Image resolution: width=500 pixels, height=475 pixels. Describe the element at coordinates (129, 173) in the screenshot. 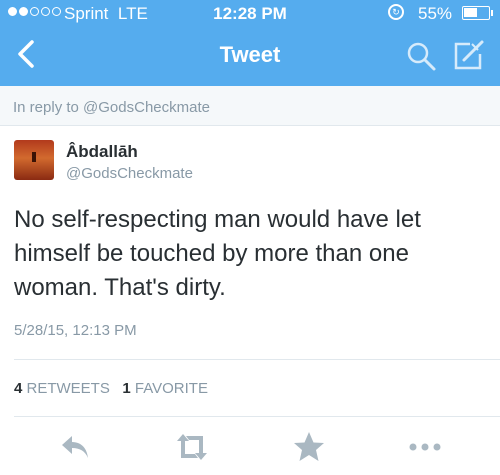

I see `author-handle: @GodsCheckmate` at that location.